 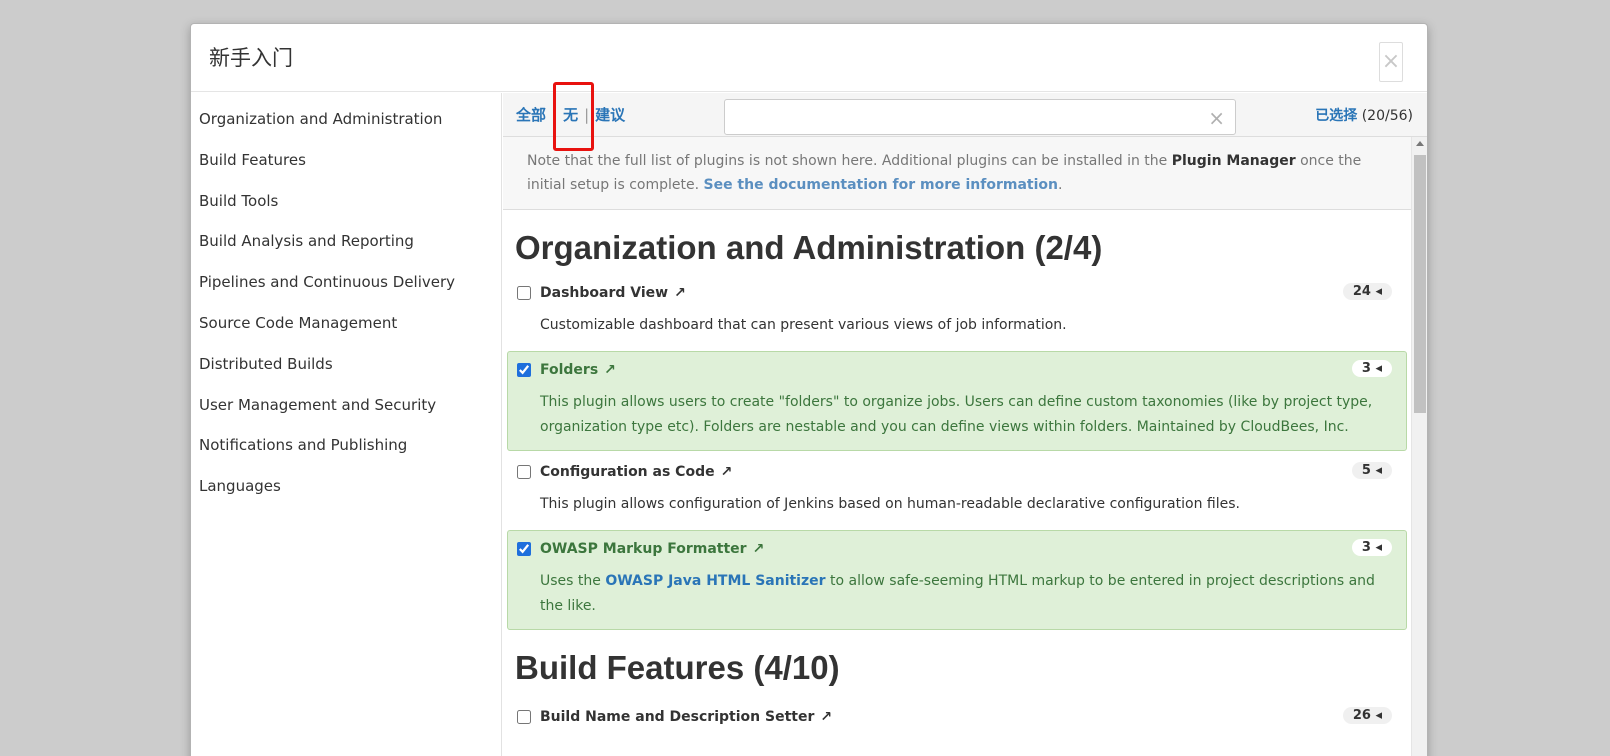 I want to click on sidebar-item-distributed-builds: Distributed Builds, so click(x=346, y=372).